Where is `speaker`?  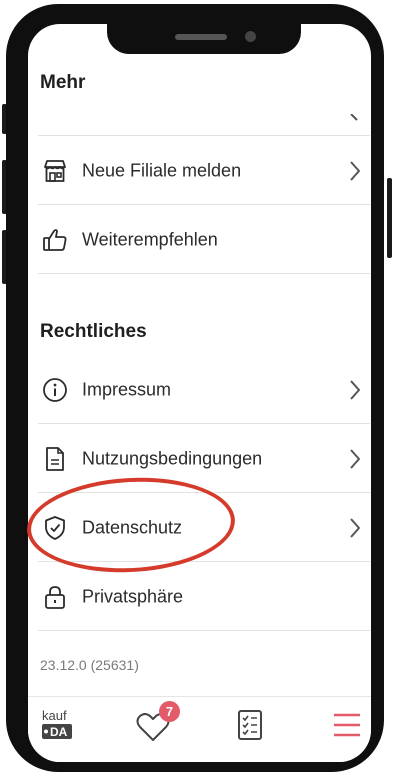
speaker is located at coordinates (201, 37).